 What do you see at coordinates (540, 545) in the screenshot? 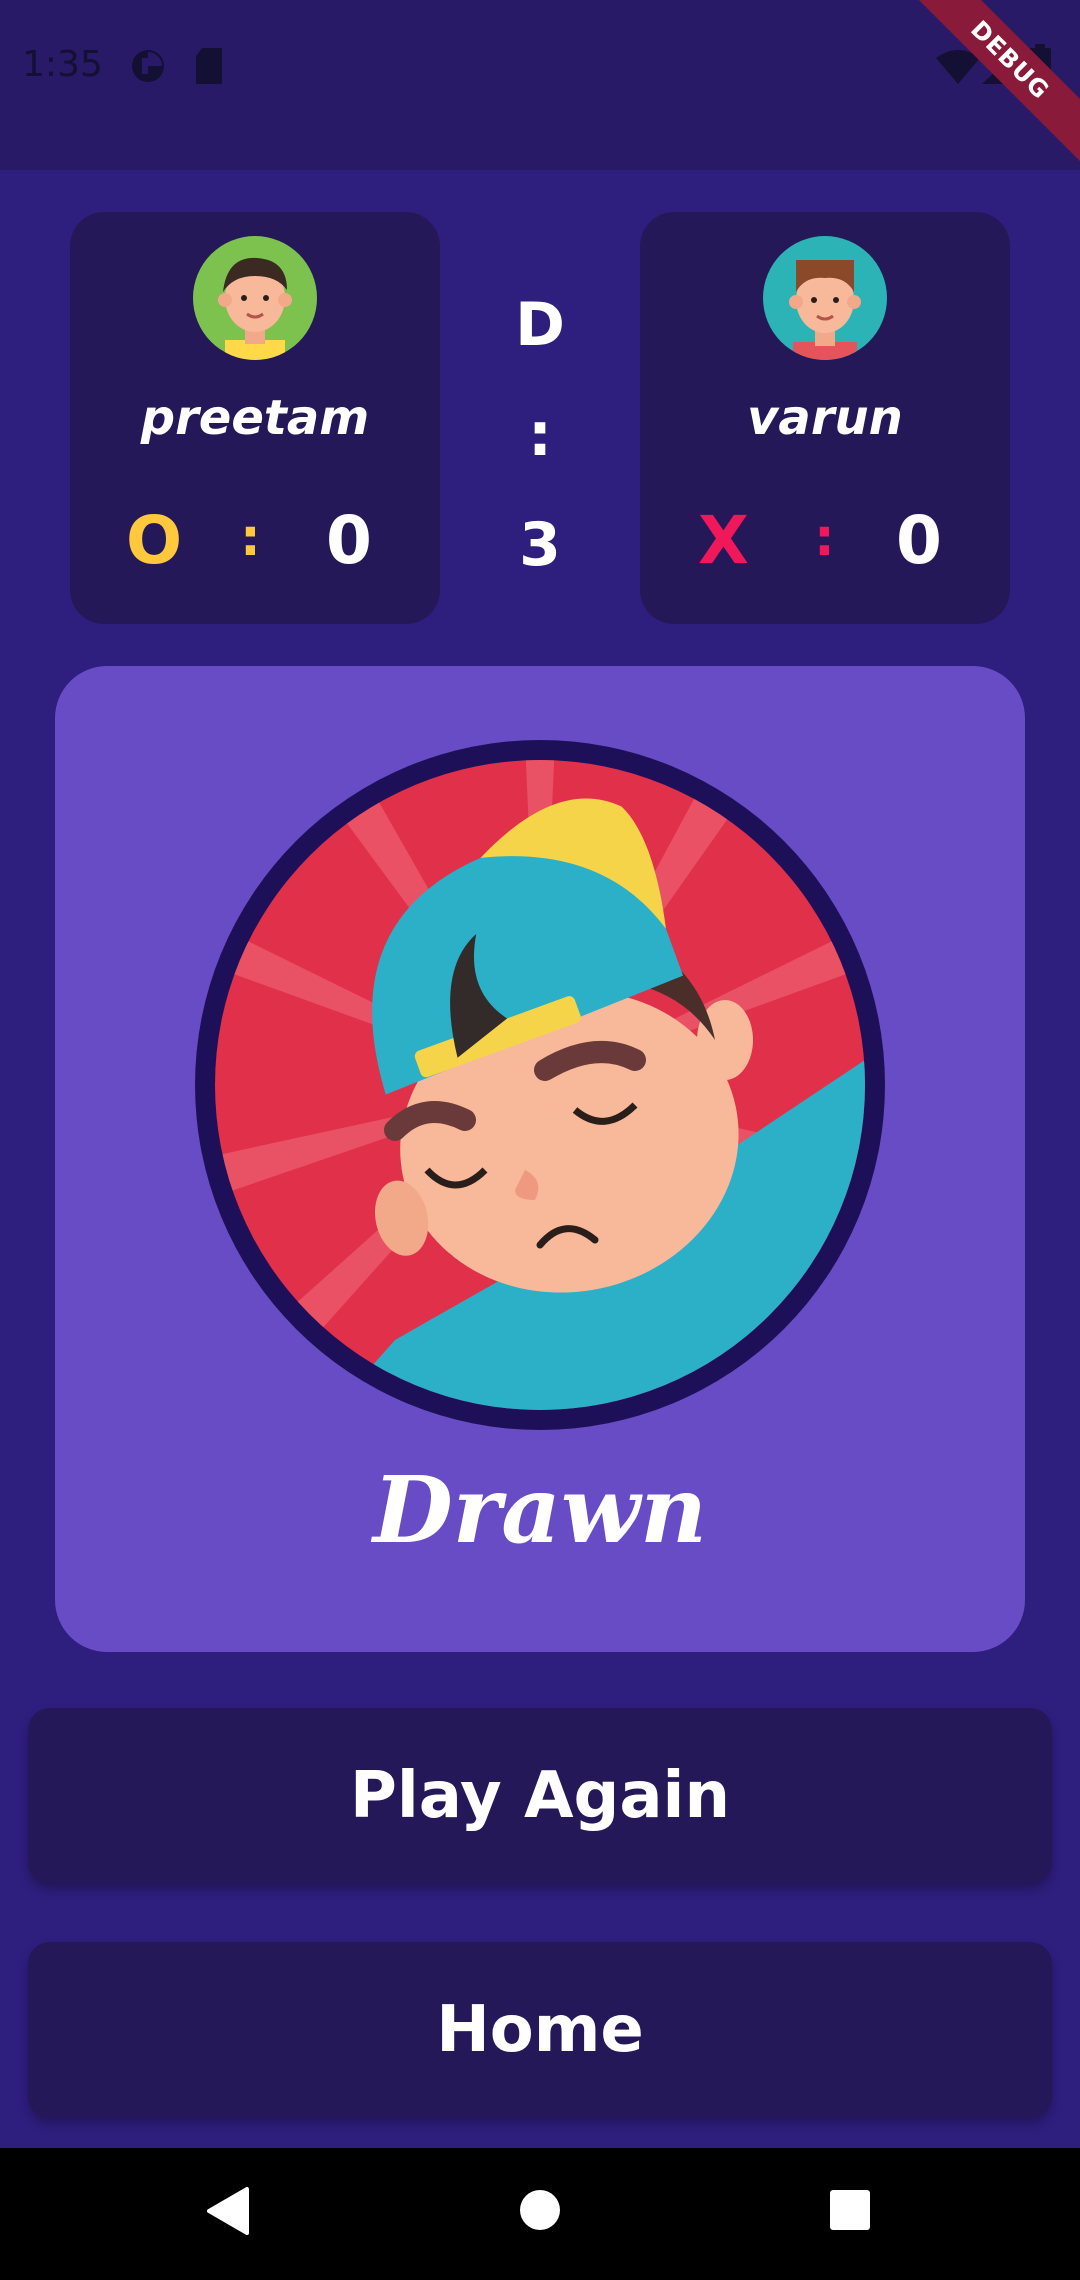
I see `draws-count: 3` at bounding box center [540, 545].